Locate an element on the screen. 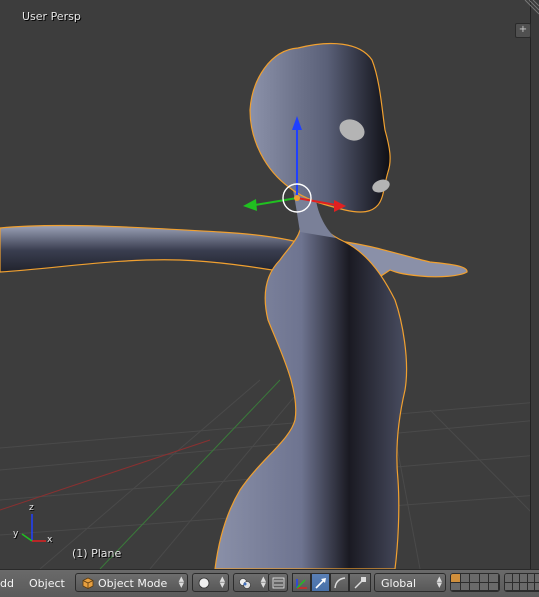 The height and width of the screenshot is (597, 539). layer-6-toggle is located at coordinates (509, 578).